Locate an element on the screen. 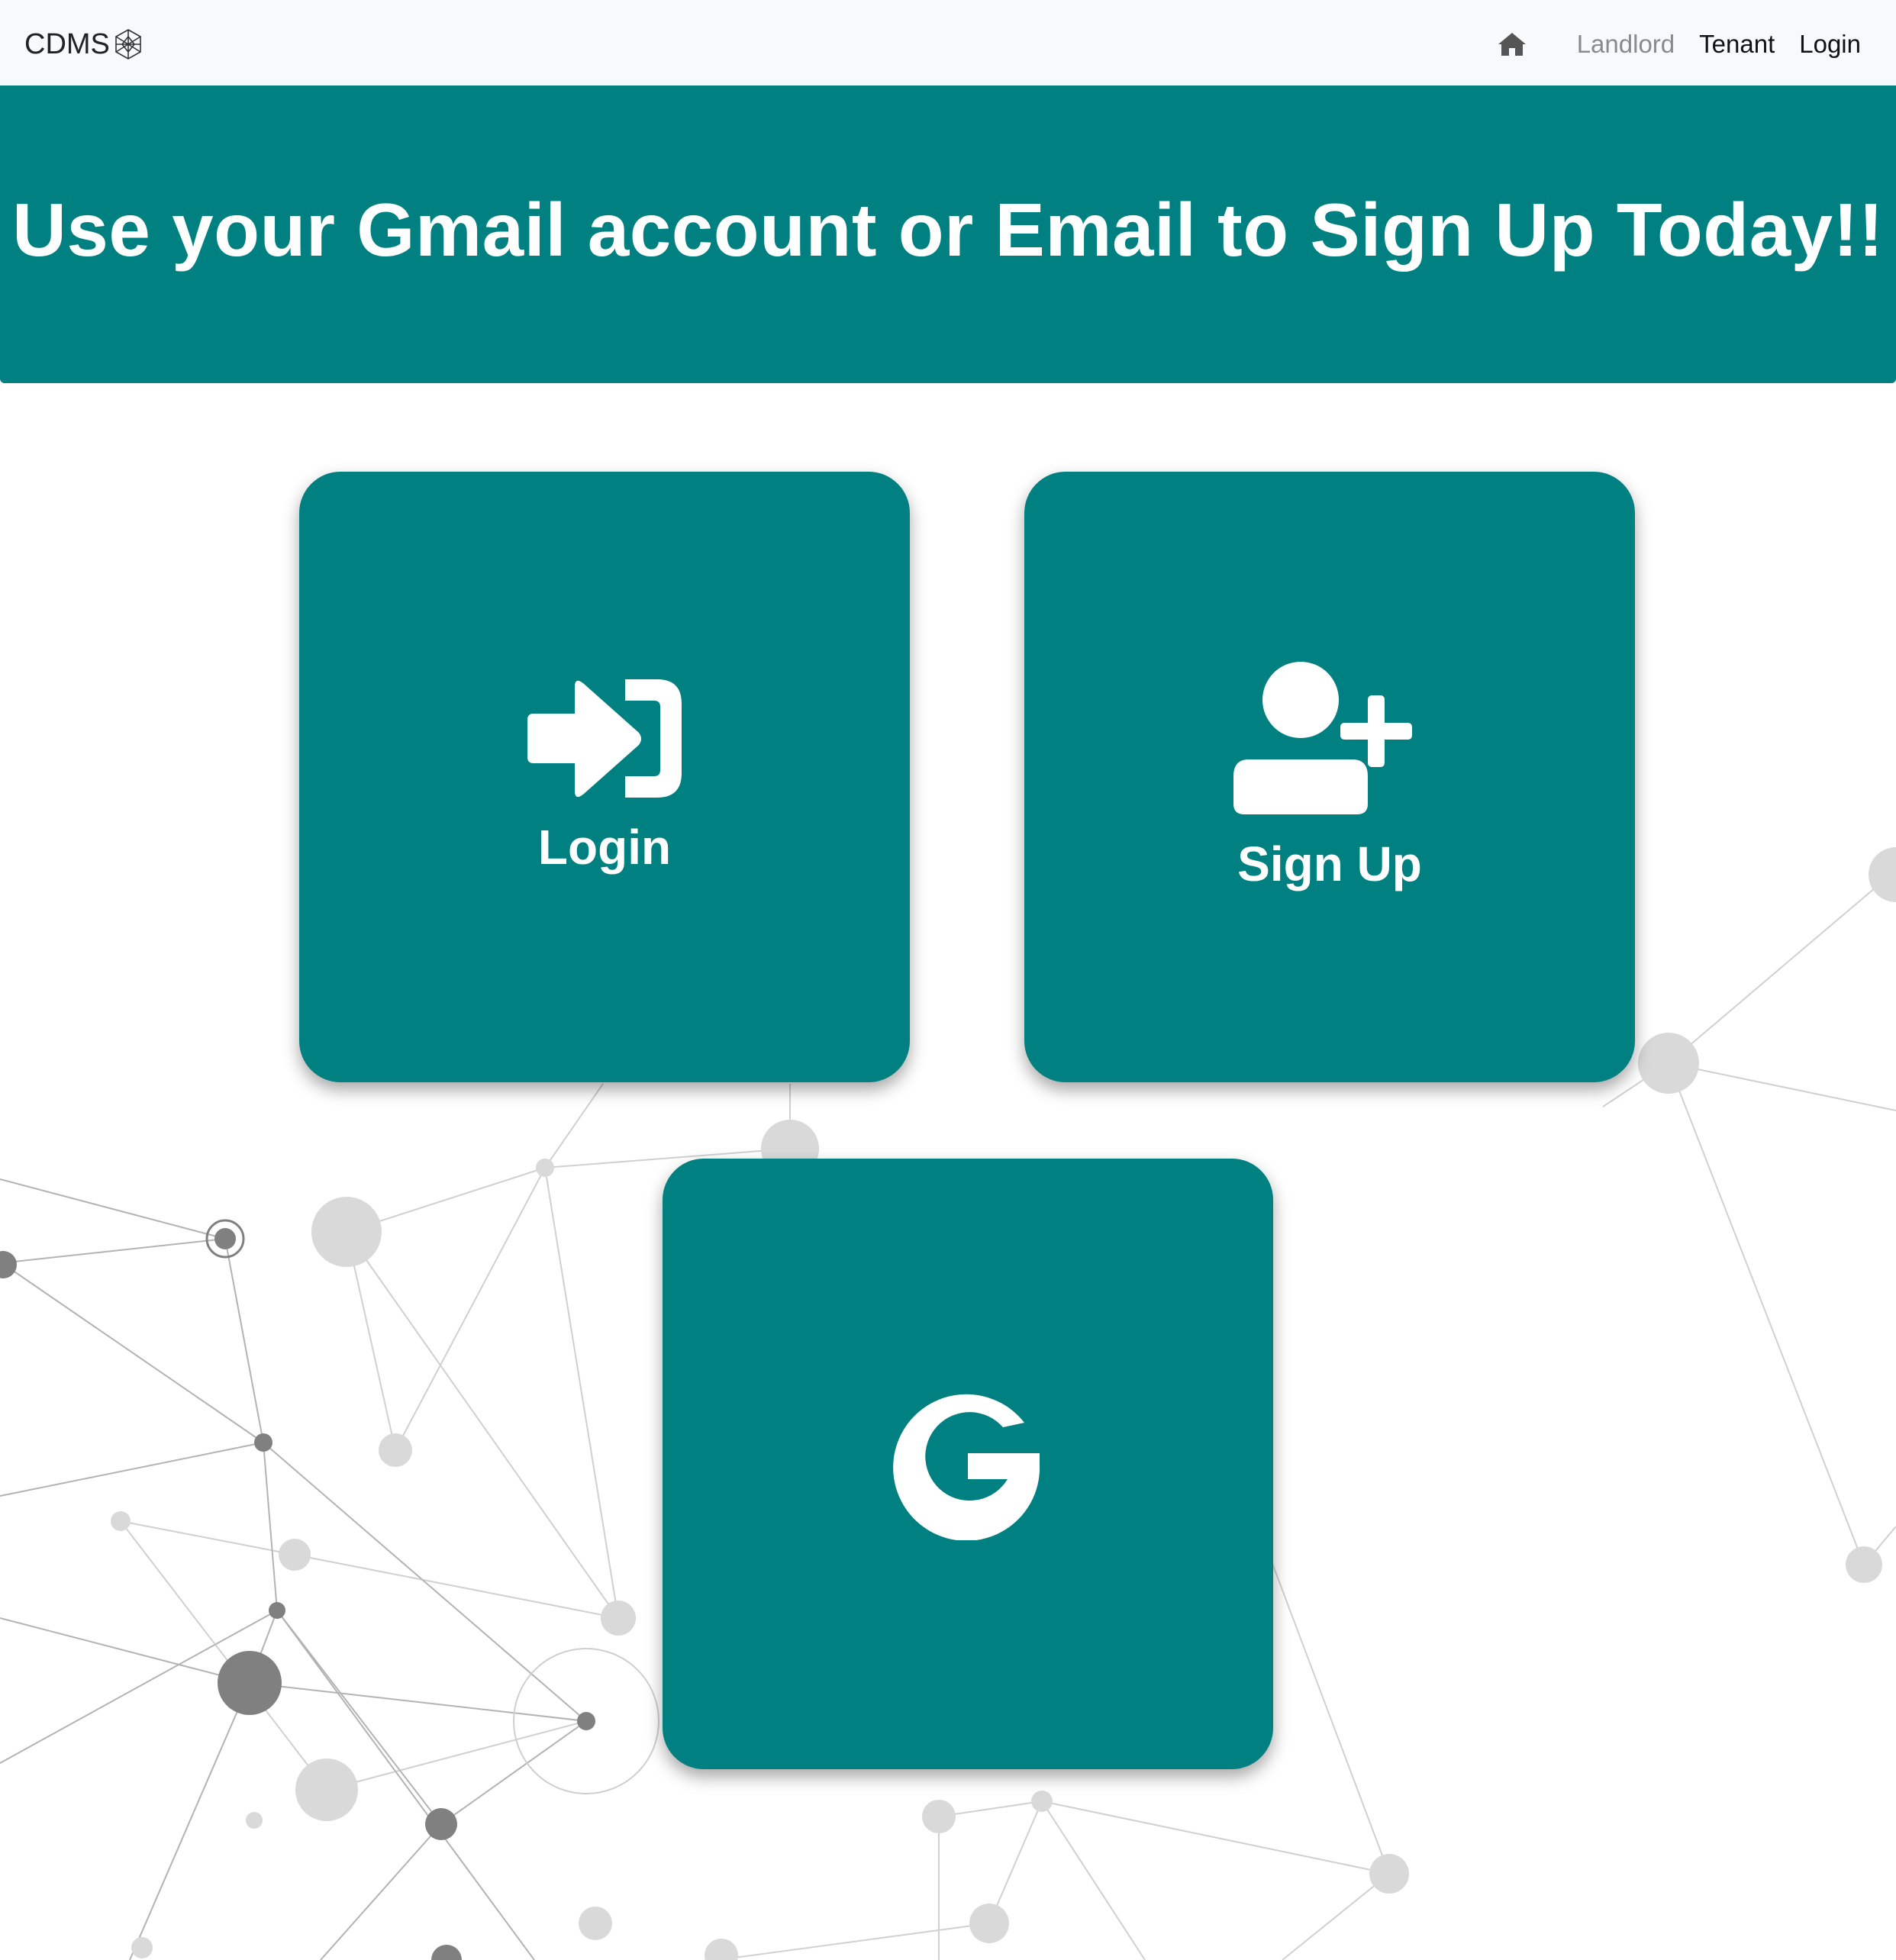 The image size is (1896, 1960). login-card-button: Login is located at coordinates (604, 777).